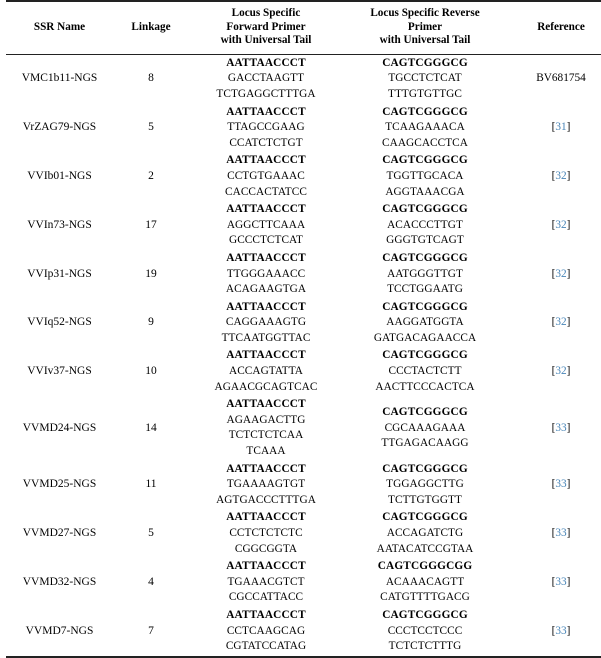  I want to click on cell-forward-primer-line: ACCAGTATTA, so click(265, 371).